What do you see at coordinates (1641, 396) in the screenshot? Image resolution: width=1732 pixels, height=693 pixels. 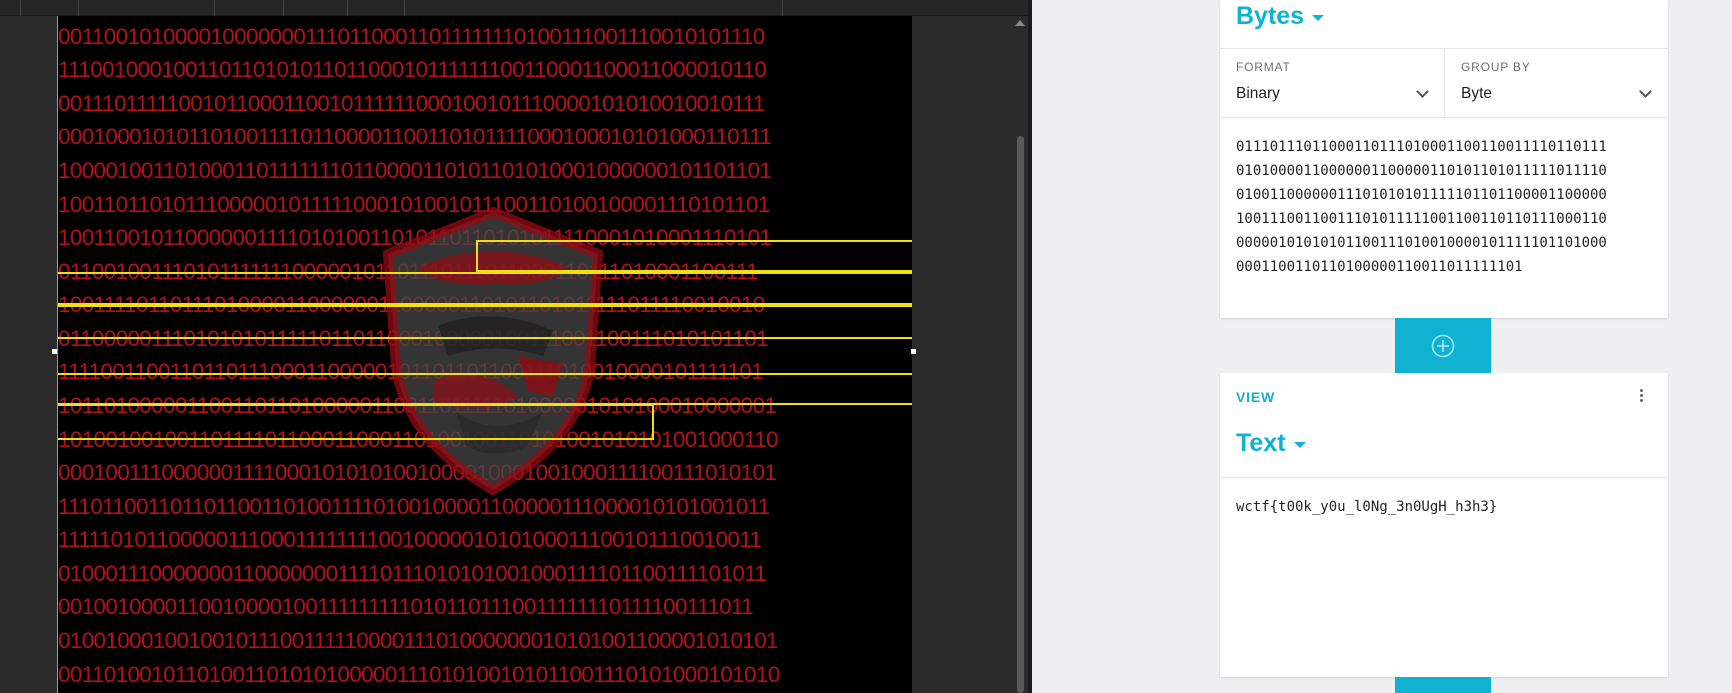 I see `more-options-icon` at bounding box center [1641, 396].